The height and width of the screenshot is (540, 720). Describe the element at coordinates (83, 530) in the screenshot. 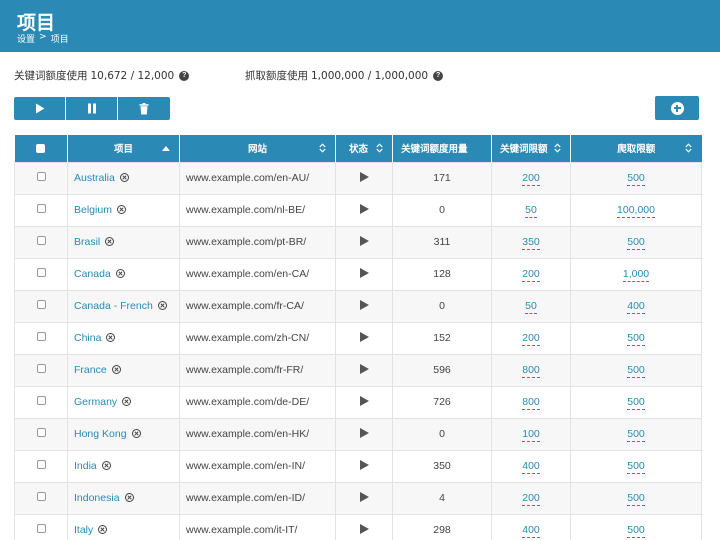

I see `project-name-link: Italy` at that location.